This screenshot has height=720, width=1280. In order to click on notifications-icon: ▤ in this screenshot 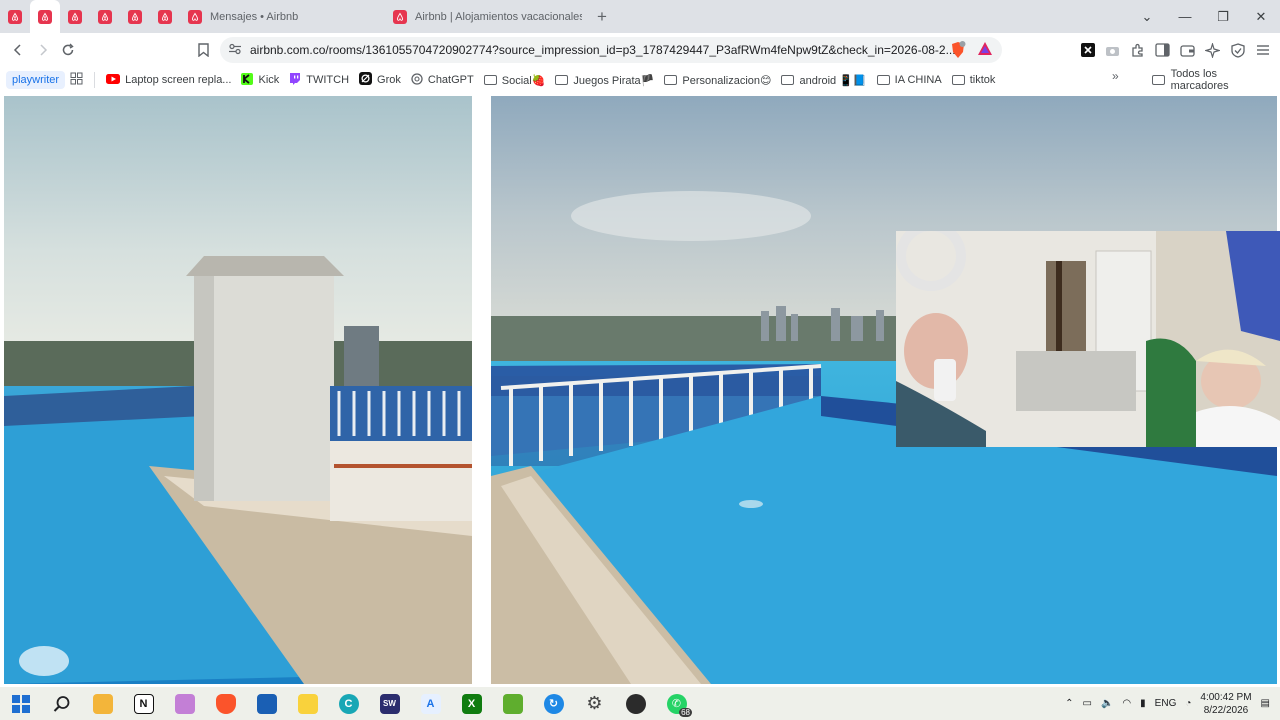, I will do `click(1265, 703)`.